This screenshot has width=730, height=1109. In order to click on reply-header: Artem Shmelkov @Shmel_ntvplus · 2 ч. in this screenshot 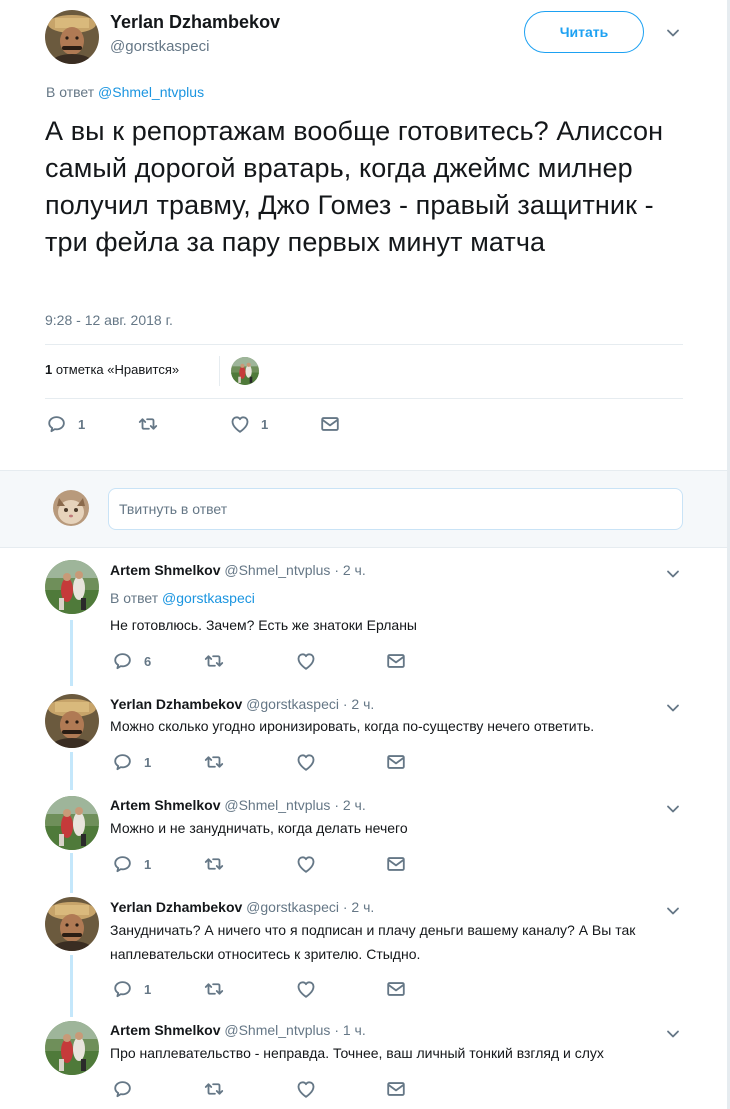, I will do `click(238, 805)`.